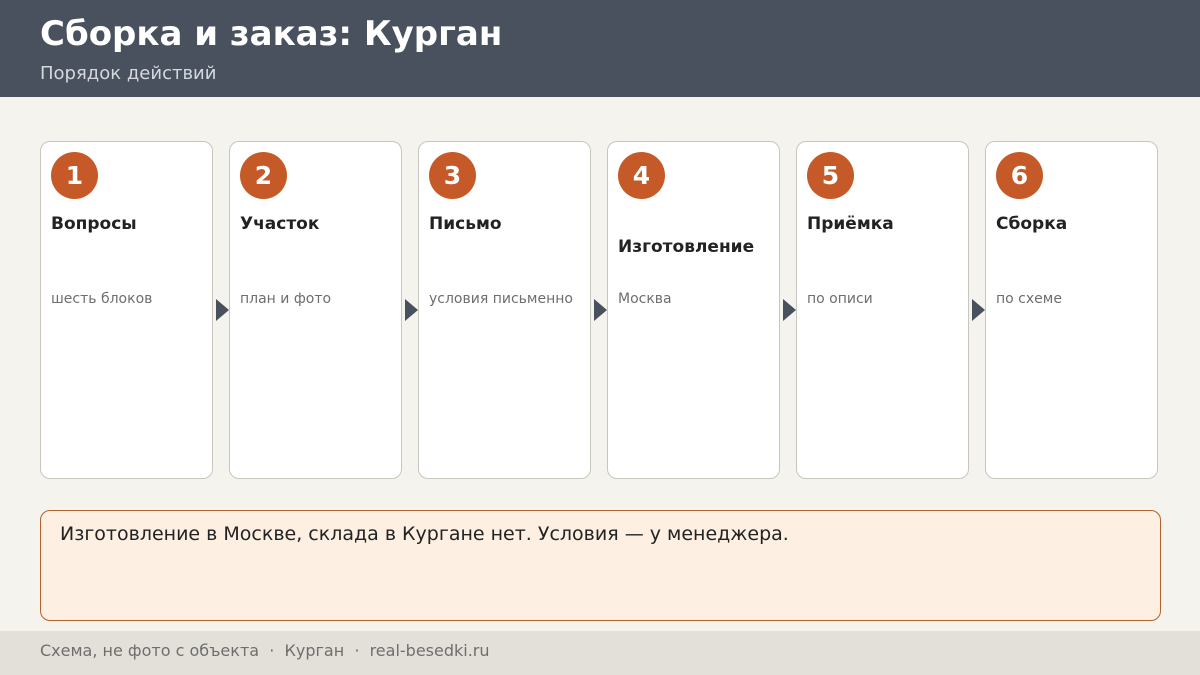 The width and height of the screenshot is (1200, 675). What do you see at coordinates (126, 310) in the screenshot?
I see `step-card-1: 1 Вопросы шесть блоков` at bounding box center [126, 310].